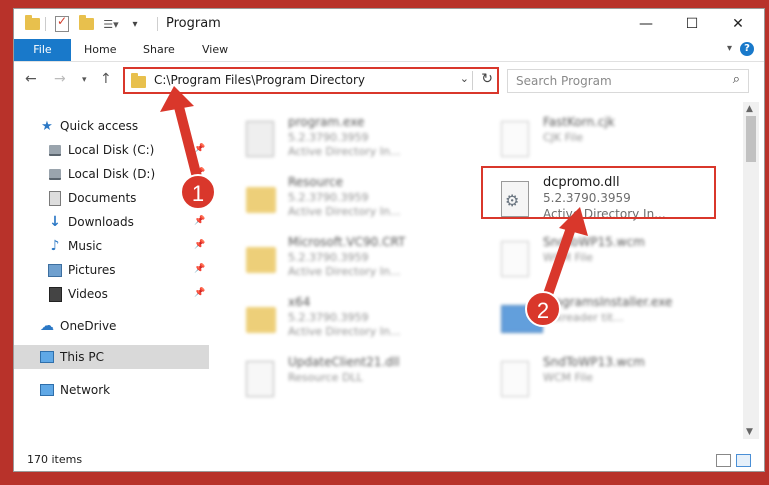 This screenshot has width=769, height=485. I want to click on documents-icon, so click(55, 198).